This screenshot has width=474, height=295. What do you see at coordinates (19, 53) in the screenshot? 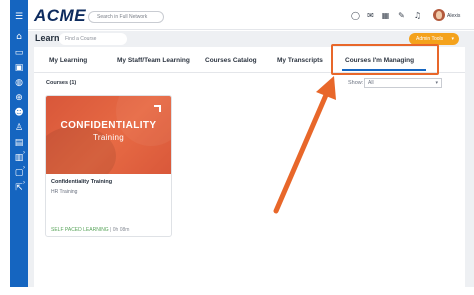
I see `screen-icon: ▭` at bounding box center [19, 53].